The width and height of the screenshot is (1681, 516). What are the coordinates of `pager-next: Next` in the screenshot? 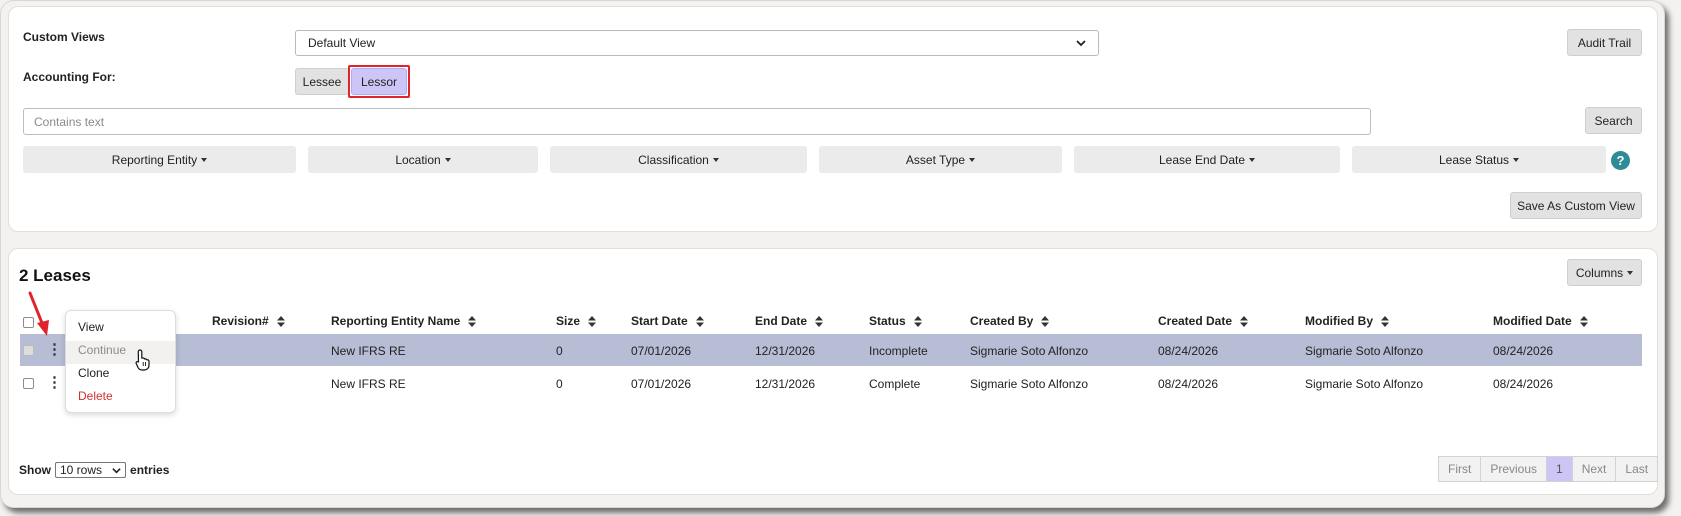 It's located at (1594, 469).